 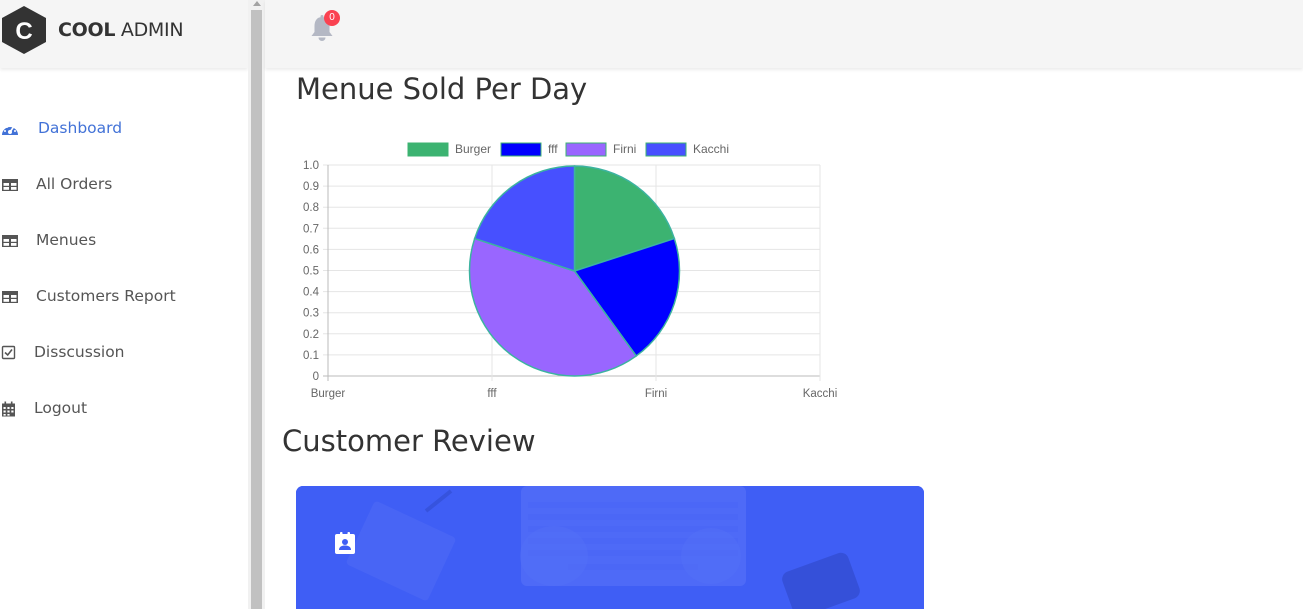 What do you see at coordinates (553, 149) in the screenshot?
I see `legend-label: fff` at bounding box center [553, 149].